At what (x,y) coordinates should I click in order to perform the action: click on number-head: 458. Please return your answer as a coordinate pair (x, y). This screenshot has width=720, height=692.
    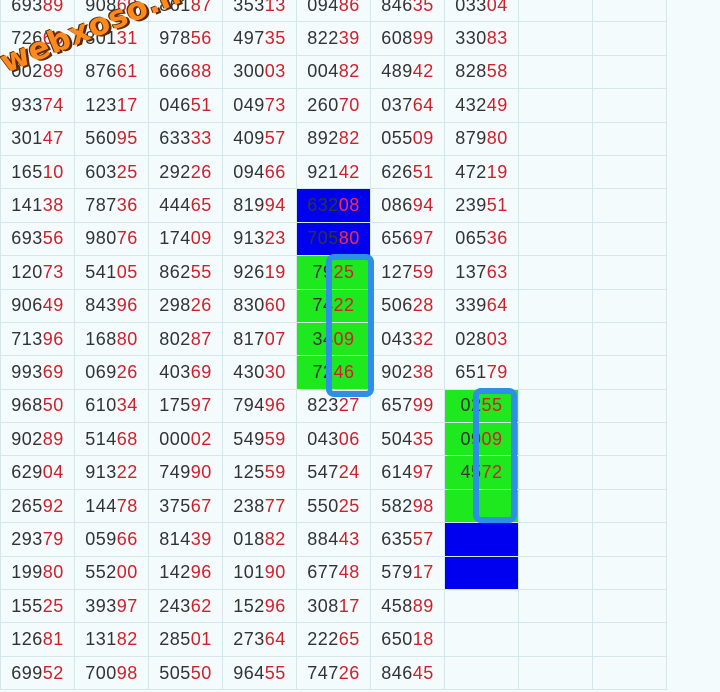
    Looking at the image, I should click on (397, 605).